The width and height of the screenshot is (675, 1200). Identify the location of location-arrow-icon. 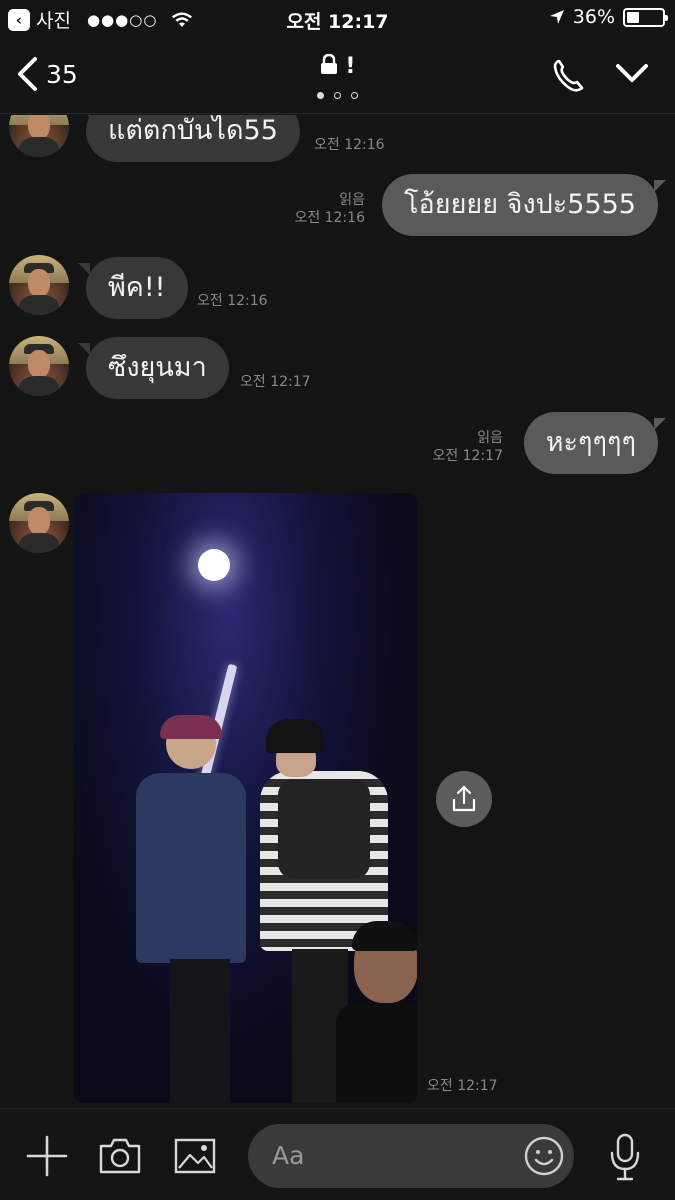
(556, 17).